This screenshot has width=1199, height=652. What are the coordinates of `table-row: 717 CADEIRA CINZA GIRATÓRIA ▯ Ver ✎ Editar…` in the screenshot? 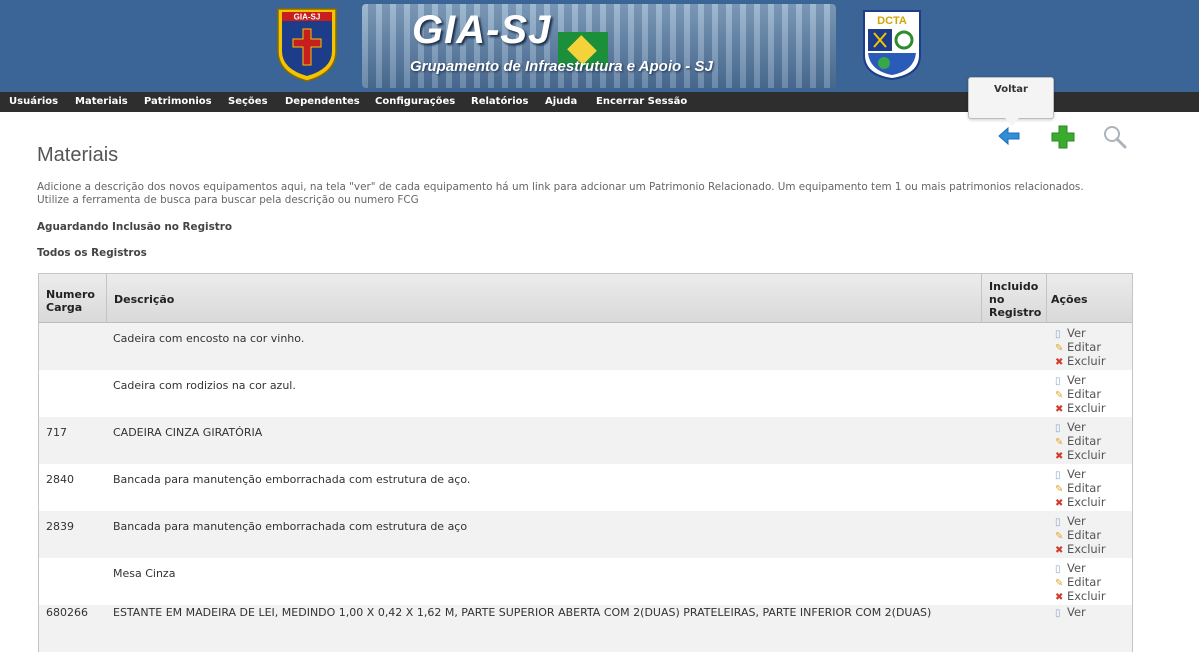 It's located at (585, 440).